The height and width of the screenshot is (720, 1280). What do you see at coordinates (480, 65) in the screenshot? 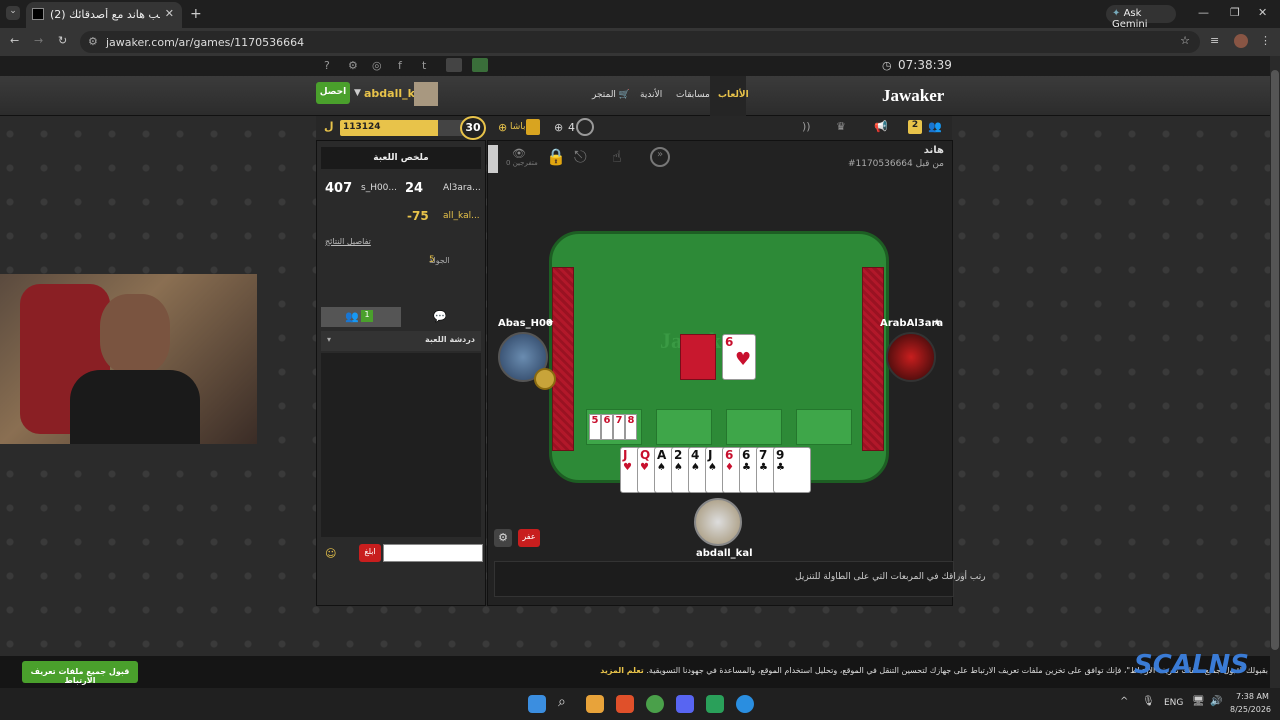
I see `gamepad-icon` at bounding box center [480, 65].